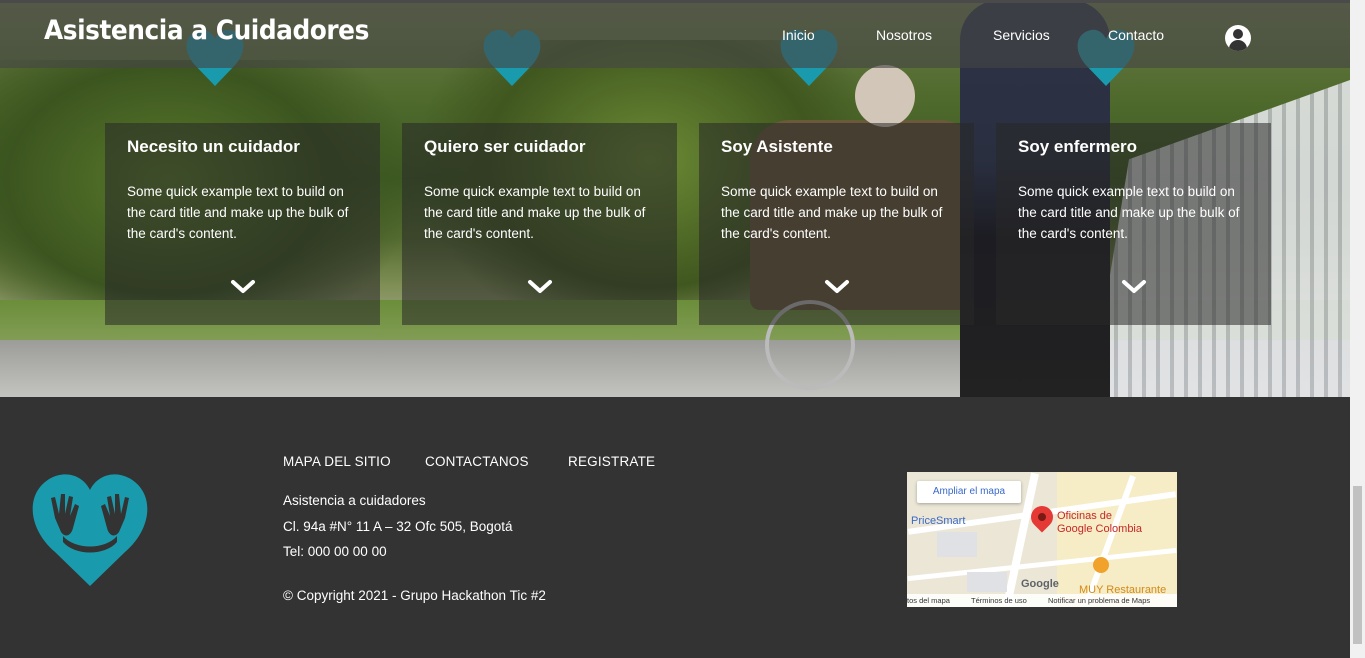  I want to click on google-logo: Google, so click(1040, 584).